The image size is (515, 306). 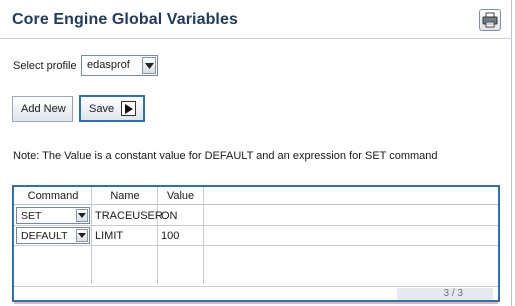 What do you see at coordinates (53, 215) in the screenshot?
I see `command-select: SET` at bounding box center [53, 215].